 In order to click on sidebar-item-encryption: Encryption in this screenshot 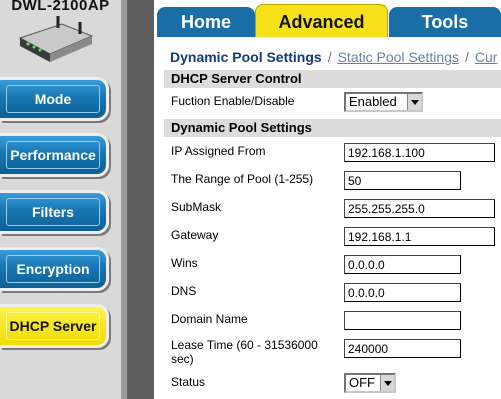, I will do `click(54, 269)`.